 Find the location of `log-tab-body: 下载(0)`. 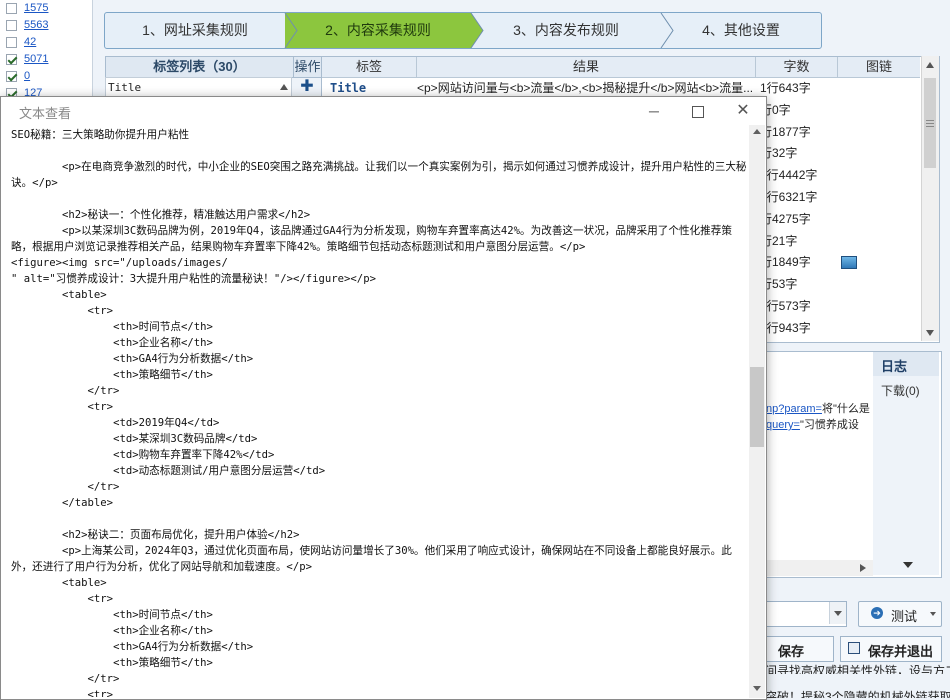

log-tab-body: 下载(0) is located at coordinates (906, 475).